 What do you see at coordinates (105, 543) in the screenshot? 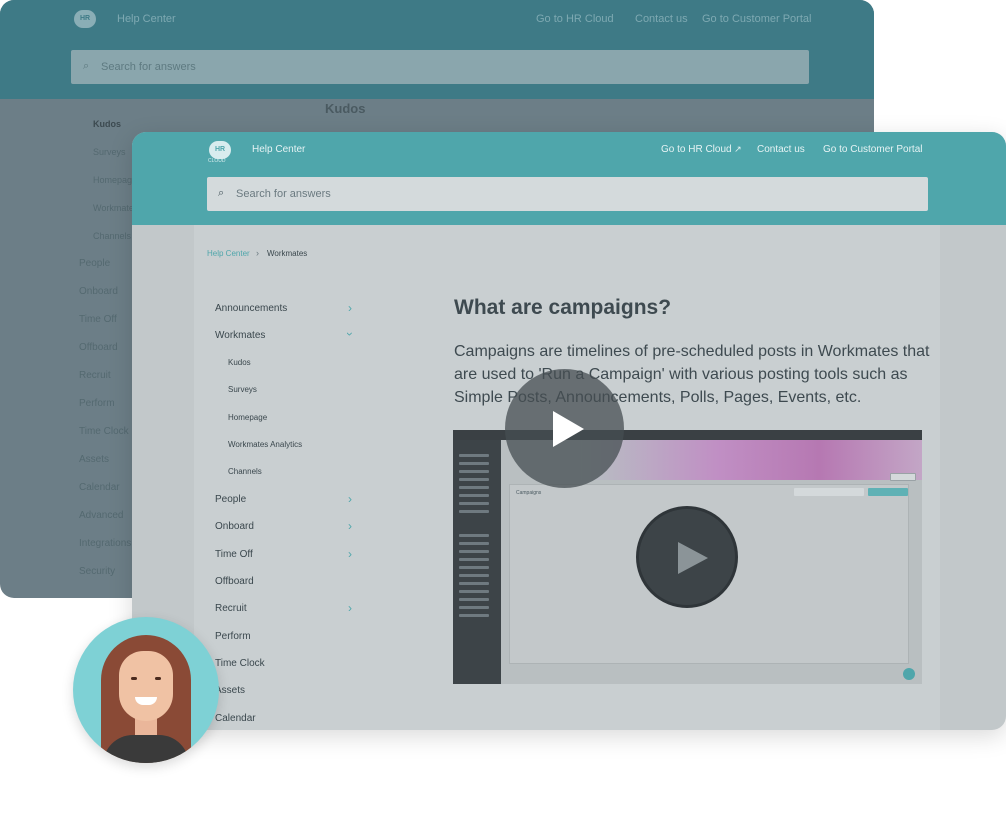
I see `back-sidebar-integrations: Integrations` at bounding box center [105, 543].